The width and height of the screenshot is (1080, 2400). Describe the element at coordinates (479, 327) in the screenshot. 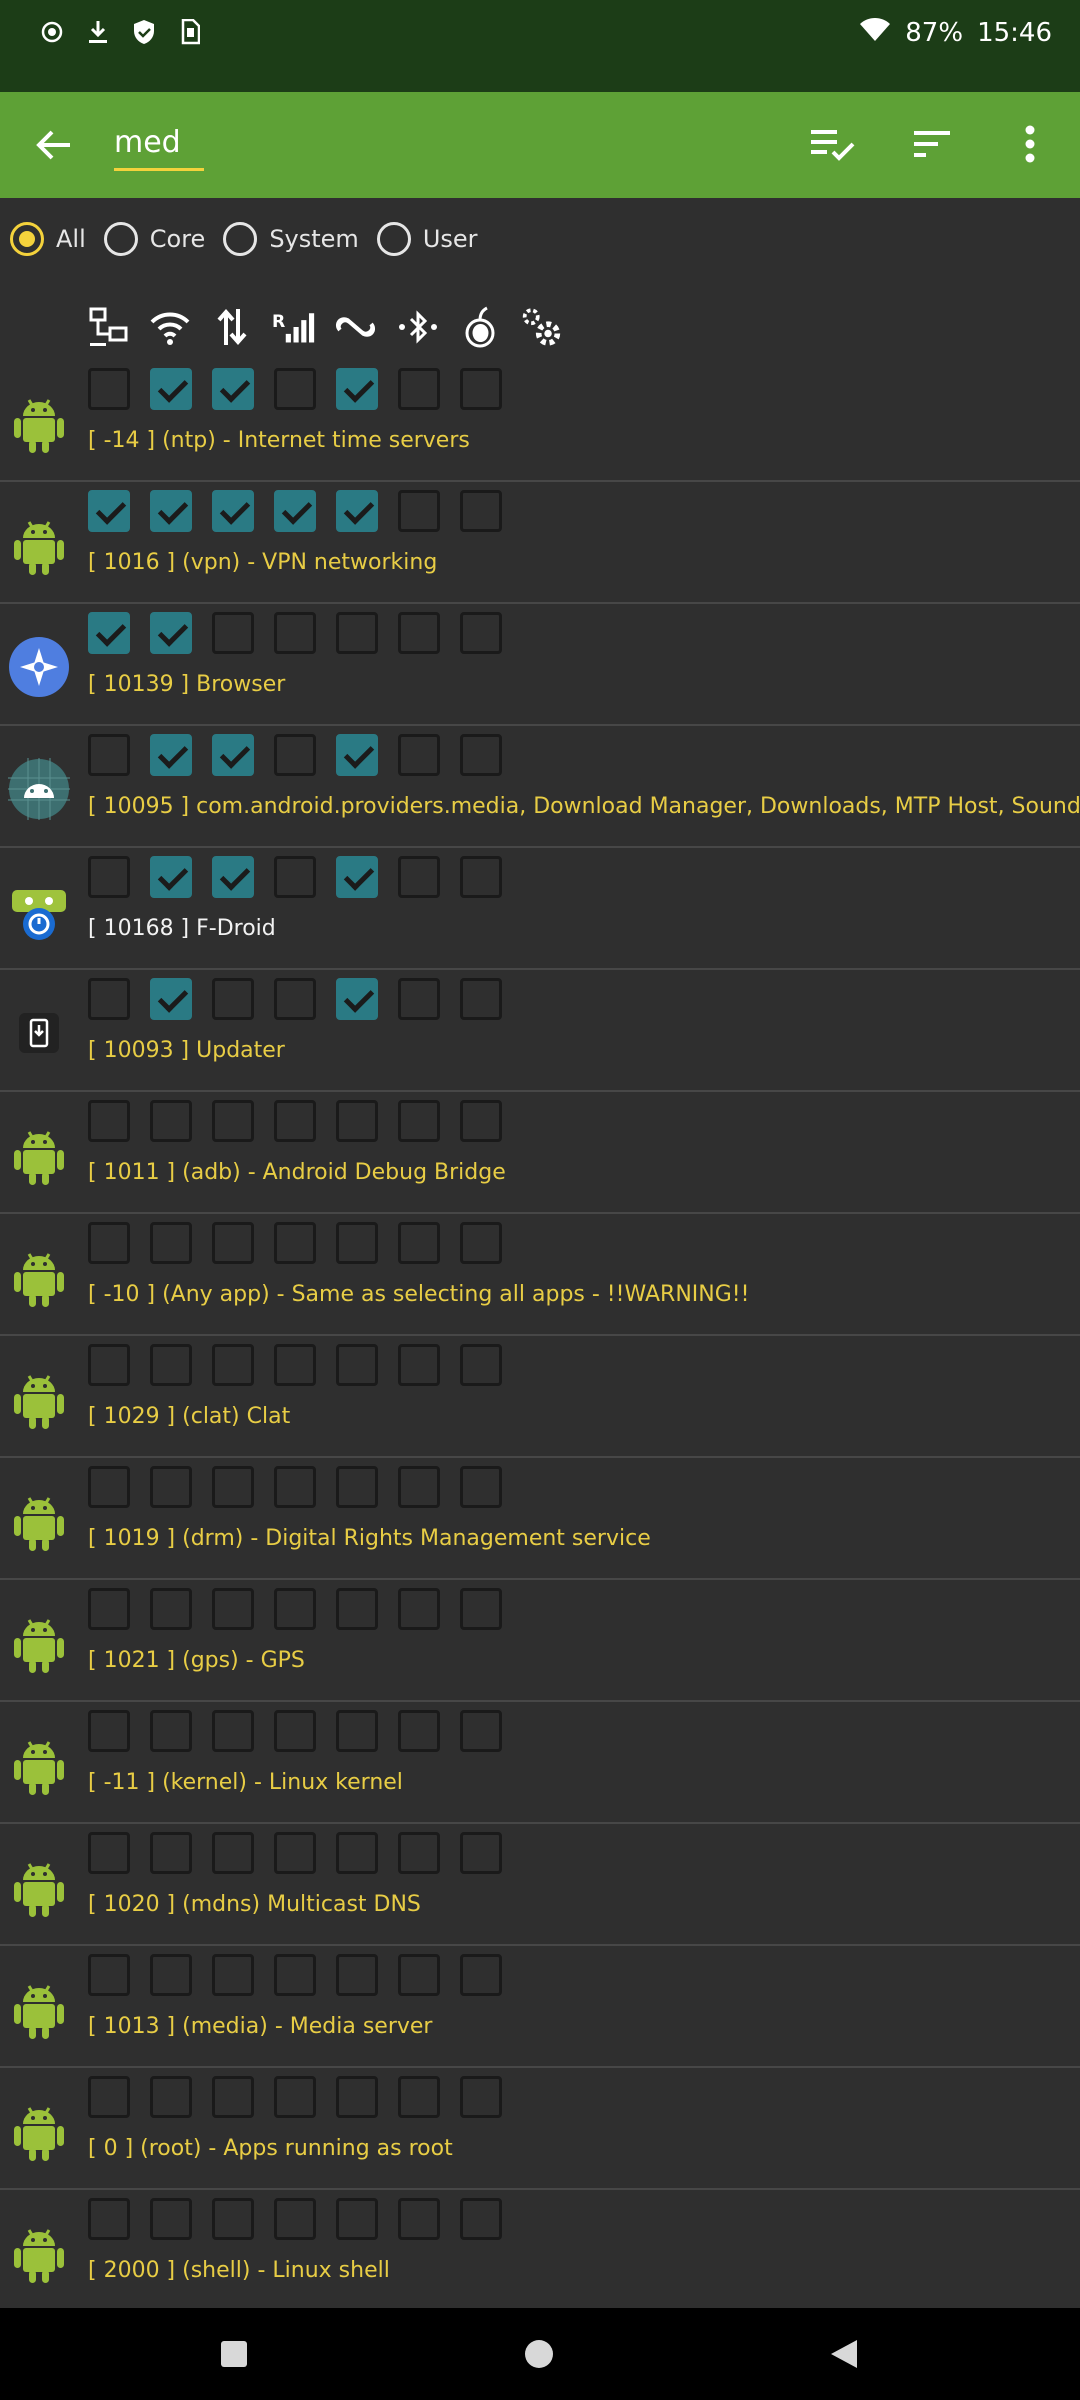

I see `tor-icon` at that location.